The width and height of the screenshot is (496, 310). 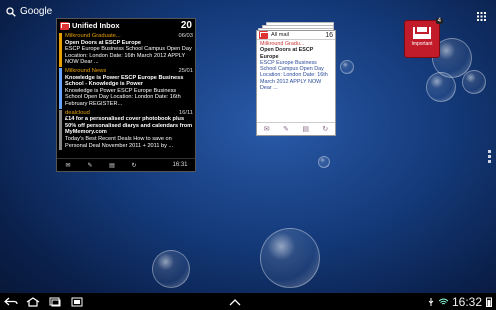 I want to click on google-search-bar: Google, so click(x=29, y=11).